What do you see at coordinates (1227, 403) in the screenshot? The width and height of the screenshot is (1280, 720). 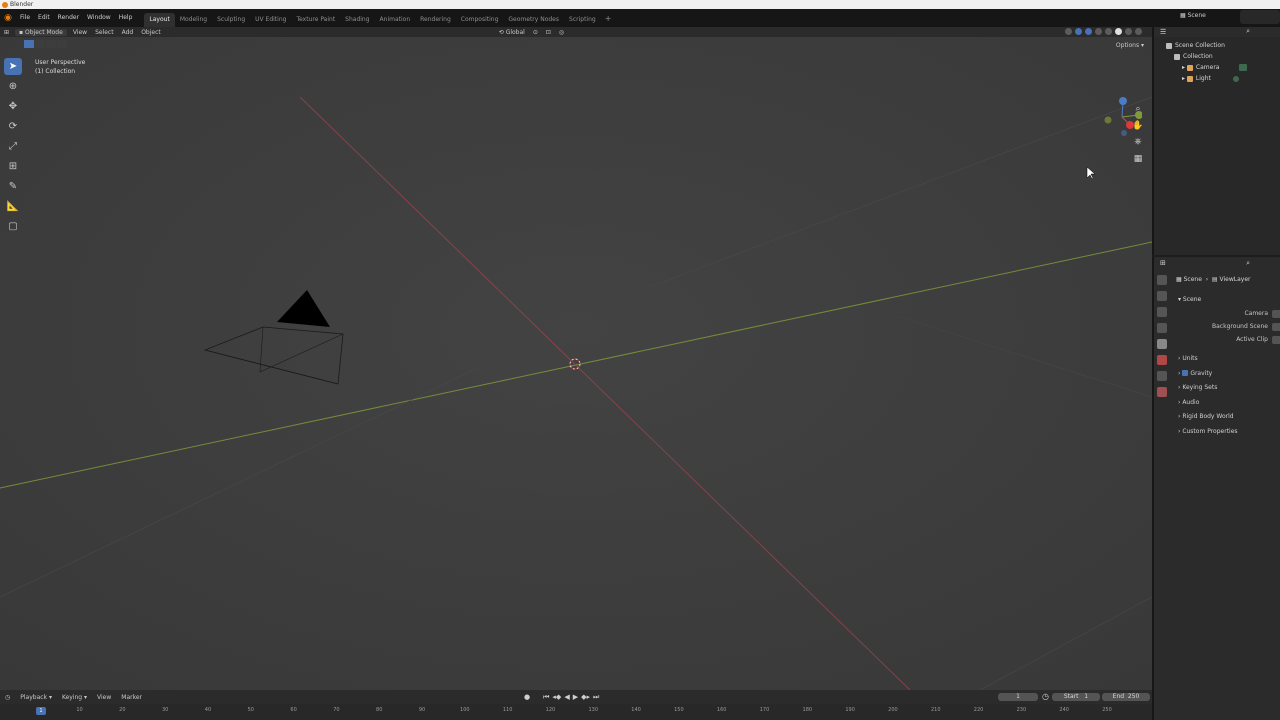 I see `audio-panel: › Audio` at bounding box center [1227, 403].